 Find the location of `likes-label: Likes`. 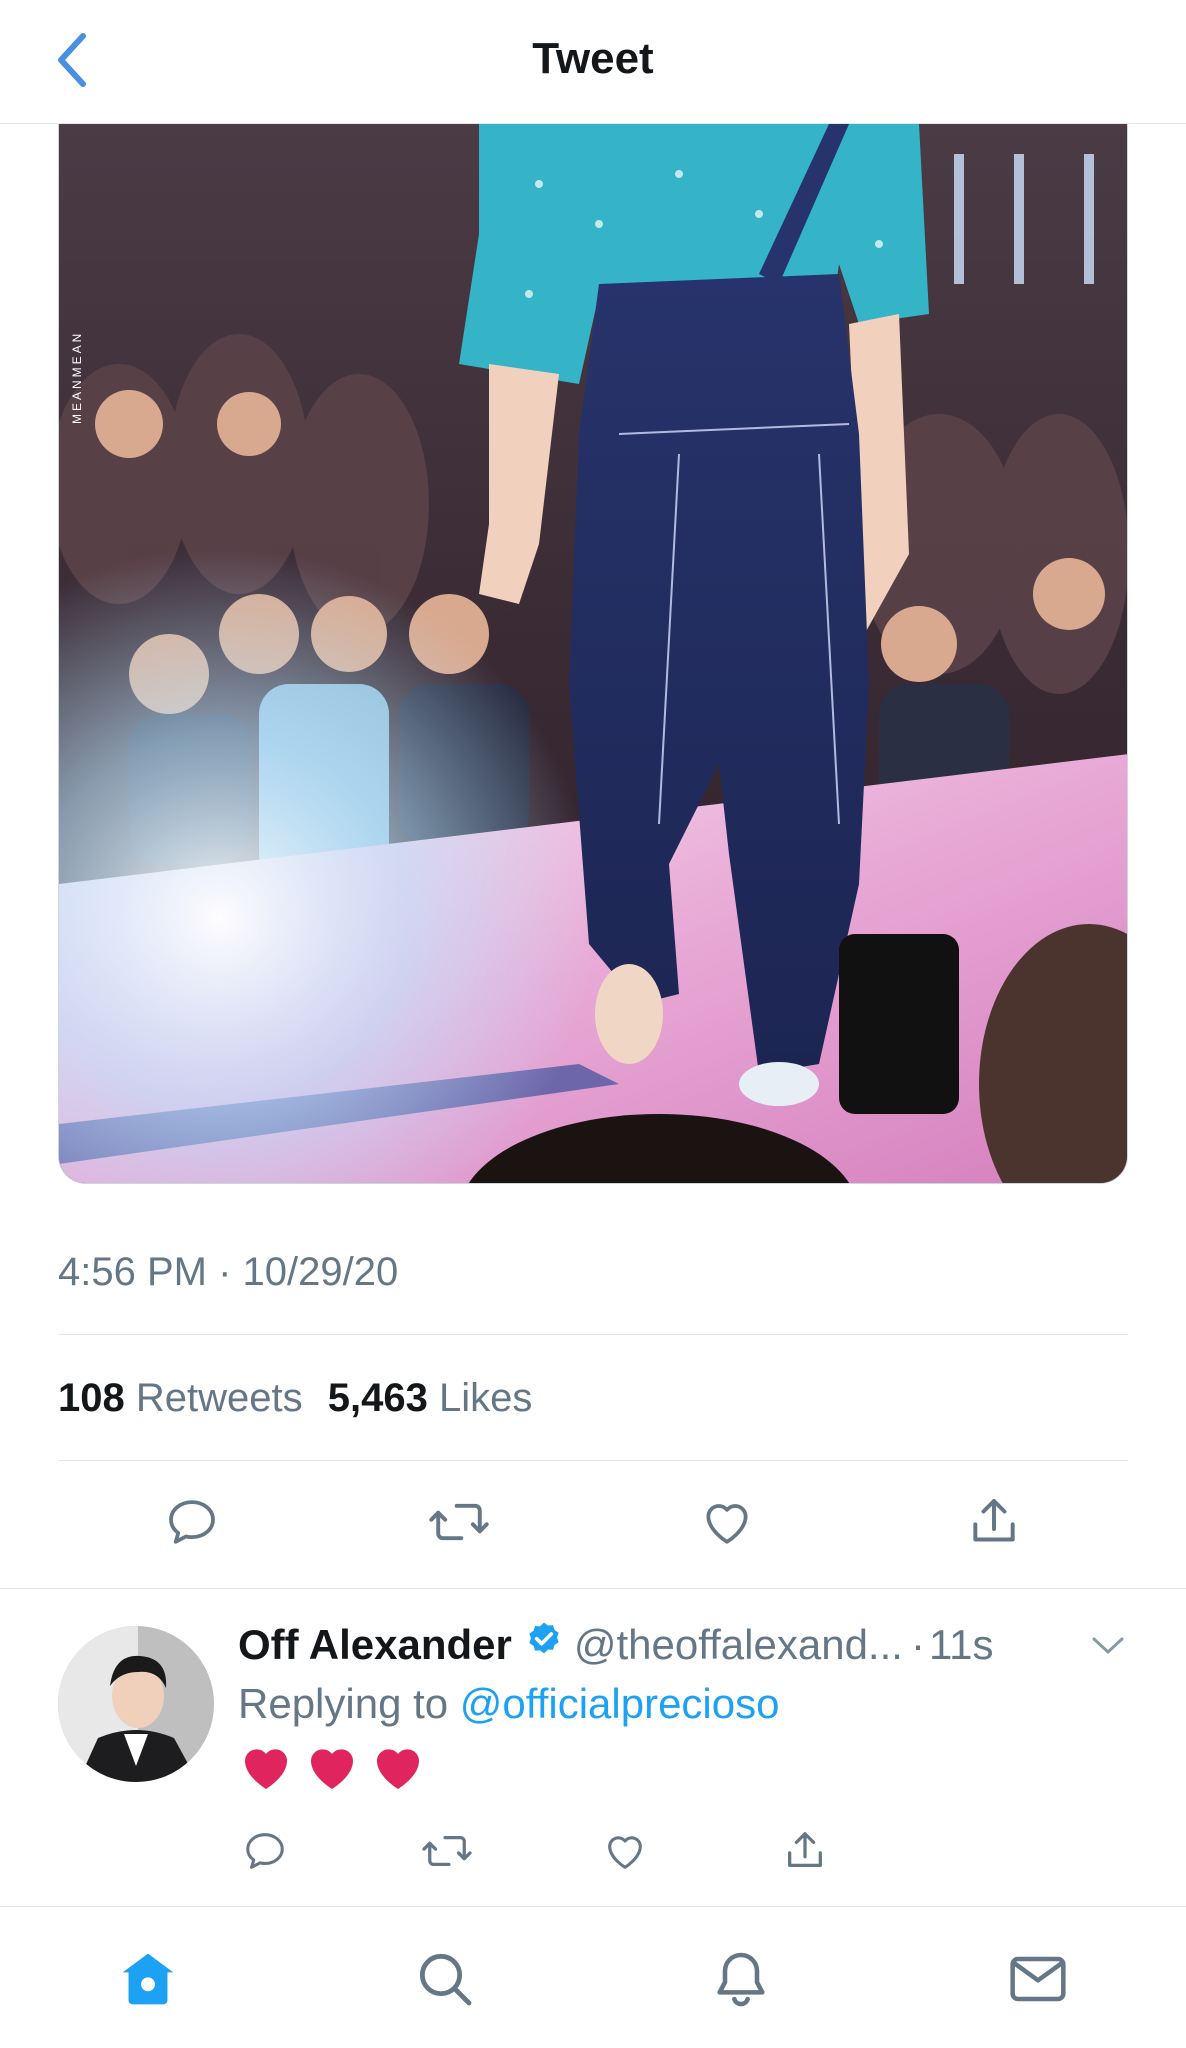

likes-label: Likes is located at coordinates (485, 1398).